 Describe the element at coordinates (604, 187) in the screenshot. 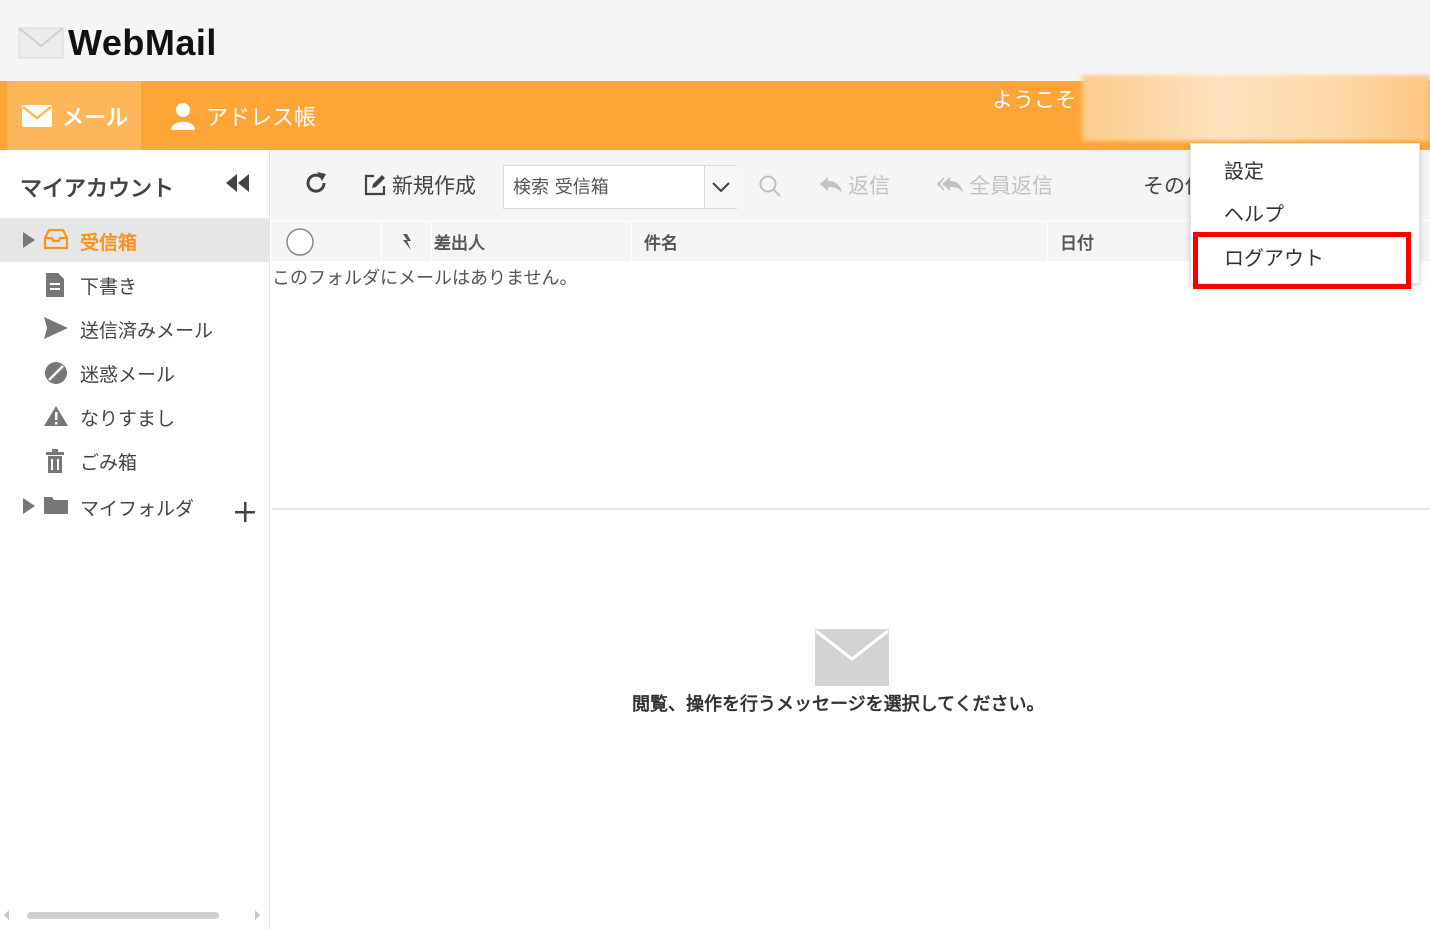

I see `search-input` at that location.